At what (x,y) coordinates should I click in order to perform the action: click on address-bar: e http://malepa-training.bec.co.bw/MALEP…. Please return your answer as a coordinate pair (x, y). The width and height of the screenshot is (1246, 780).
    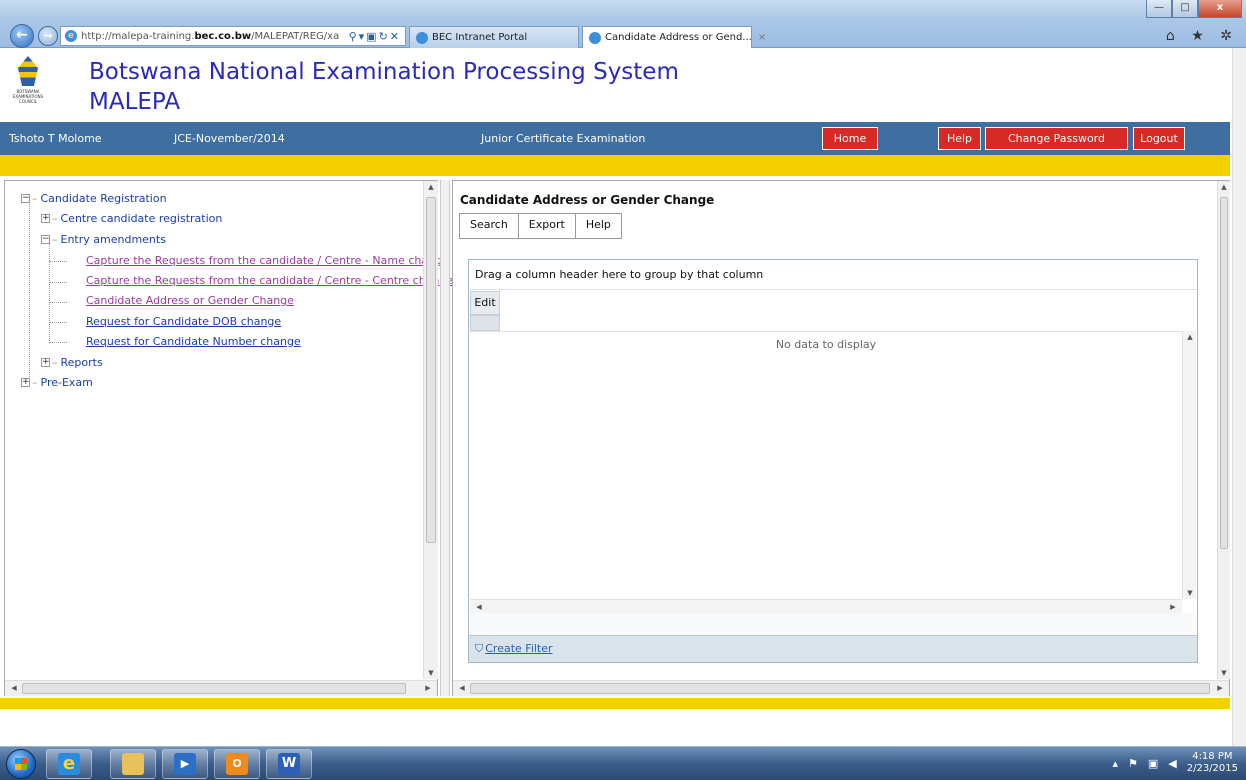
    Looking at the image, I should click on (233, 36).